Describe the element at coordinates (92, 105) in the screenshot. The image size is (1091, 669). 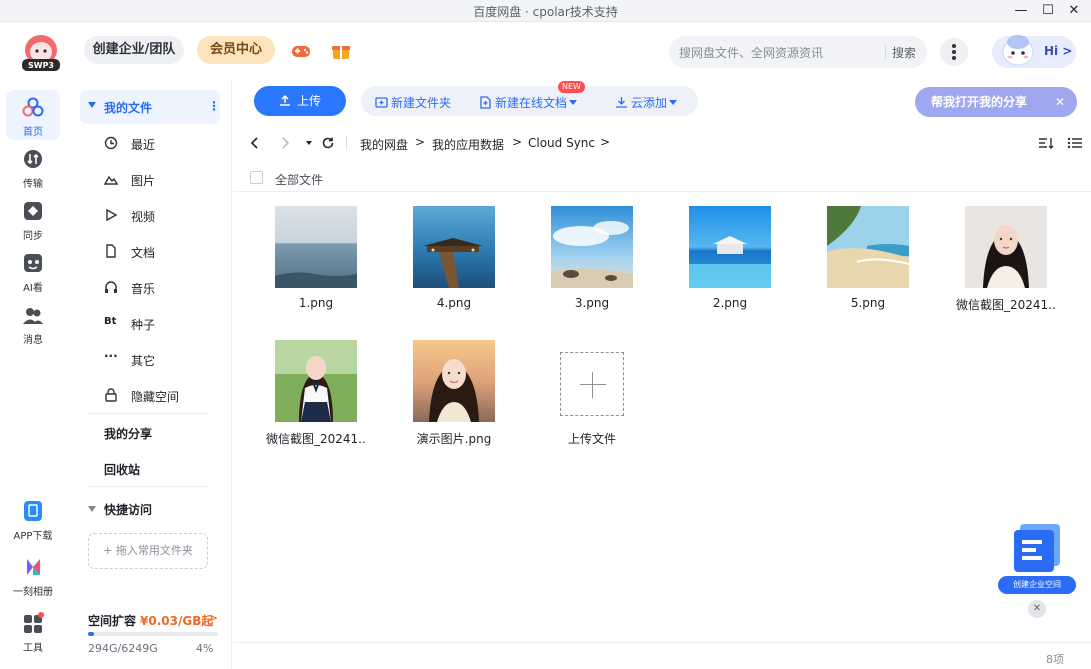
I see `collapse-arrow-icon` at that location.